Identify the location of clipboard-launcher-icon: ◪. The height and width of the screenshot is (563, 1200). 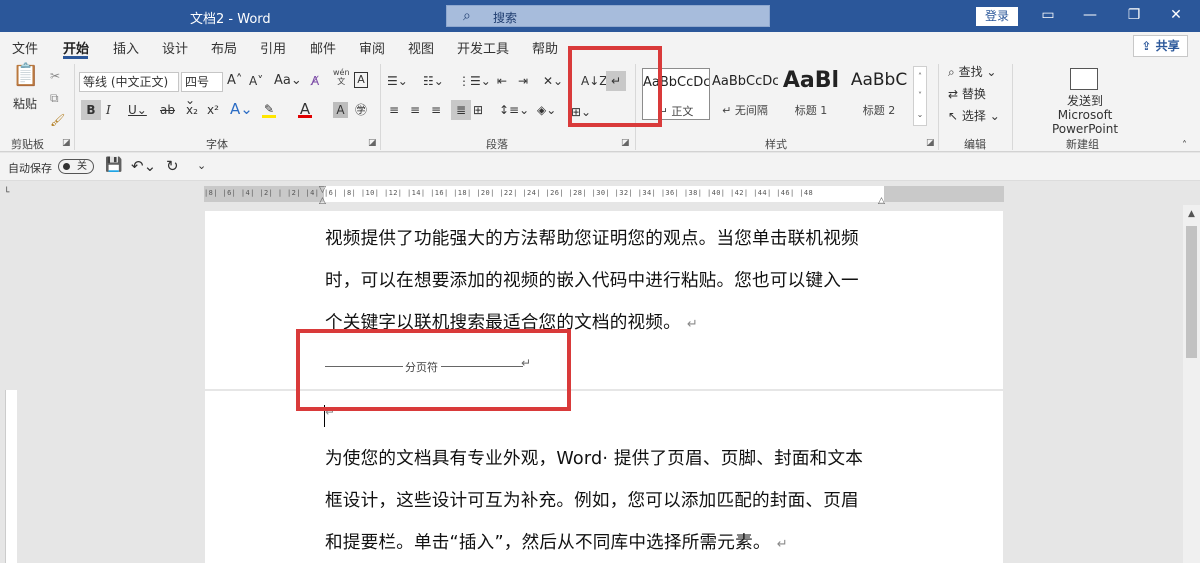
(66, 143).